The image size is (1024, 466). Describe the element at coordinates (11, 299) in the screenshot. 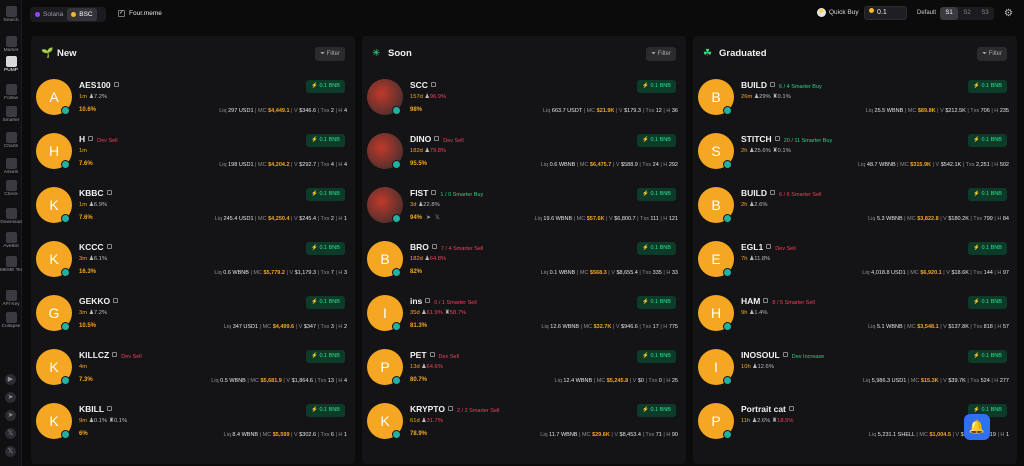

I see `sidebar-item-api-key: API Key` at that location.